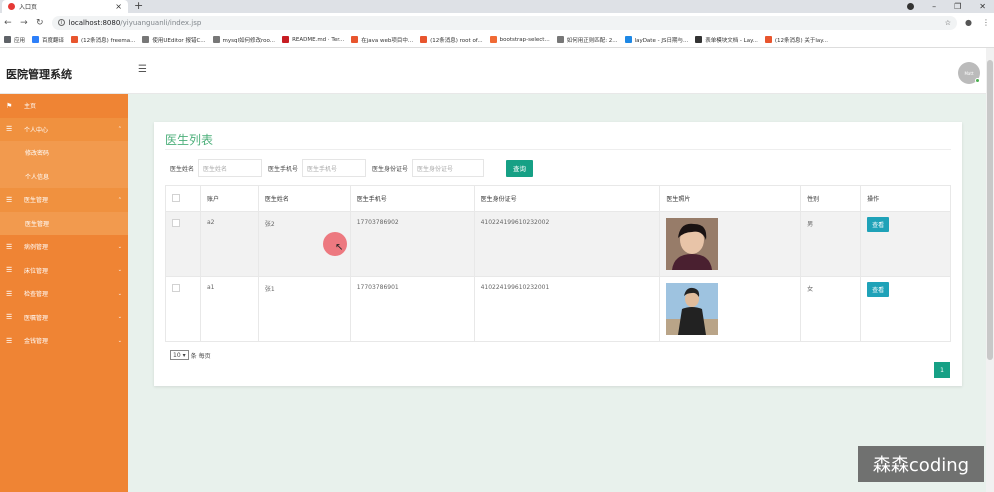 This screenshot has width=994, height=492. I want to click on doctor-photo, so click(730, 309).